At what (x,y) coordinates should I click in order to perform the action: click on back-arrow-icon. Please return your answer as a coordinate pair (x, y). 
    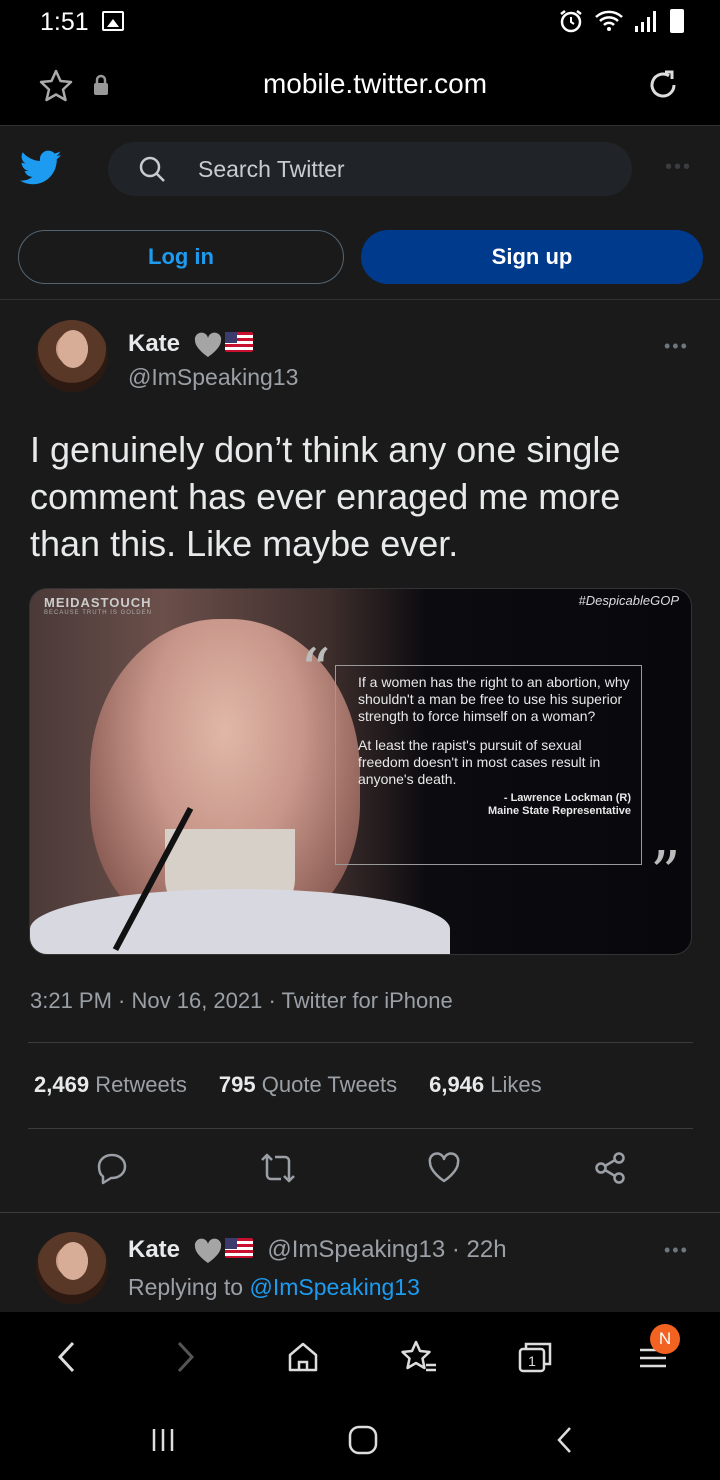
    Looking at the image, I should click on (564, 1440).